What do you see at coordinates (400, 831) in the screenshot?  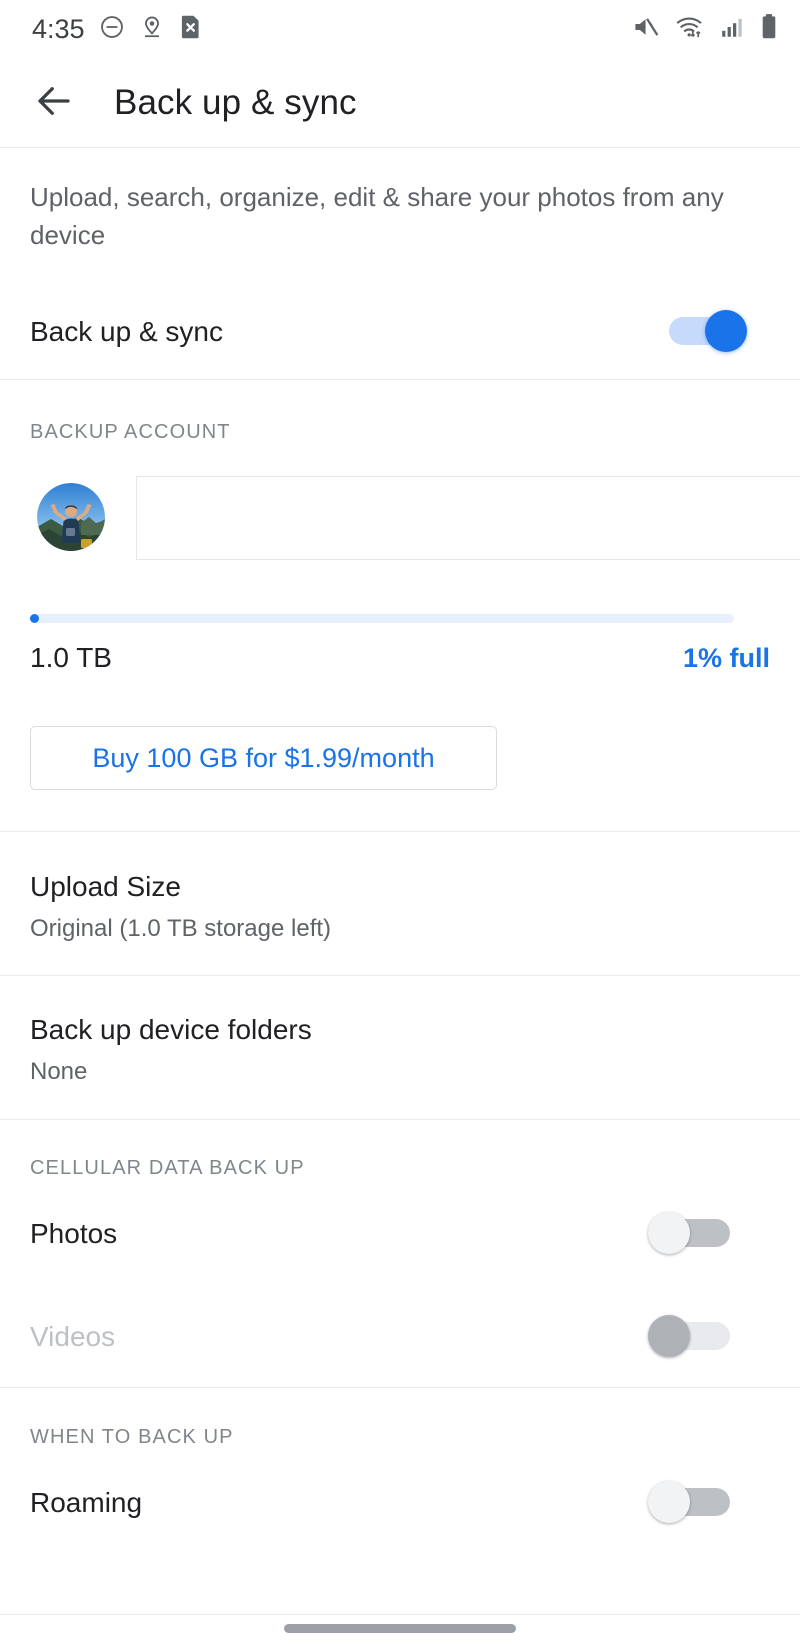 I see `storage-divider` at bounding box center [400, 831].